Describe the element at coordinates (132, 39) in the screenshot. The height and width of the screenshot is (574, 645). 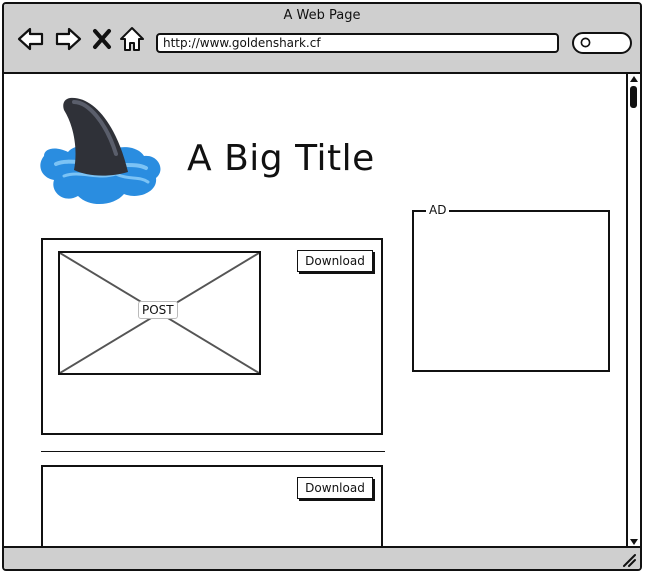
I see `home-icon` at that location.